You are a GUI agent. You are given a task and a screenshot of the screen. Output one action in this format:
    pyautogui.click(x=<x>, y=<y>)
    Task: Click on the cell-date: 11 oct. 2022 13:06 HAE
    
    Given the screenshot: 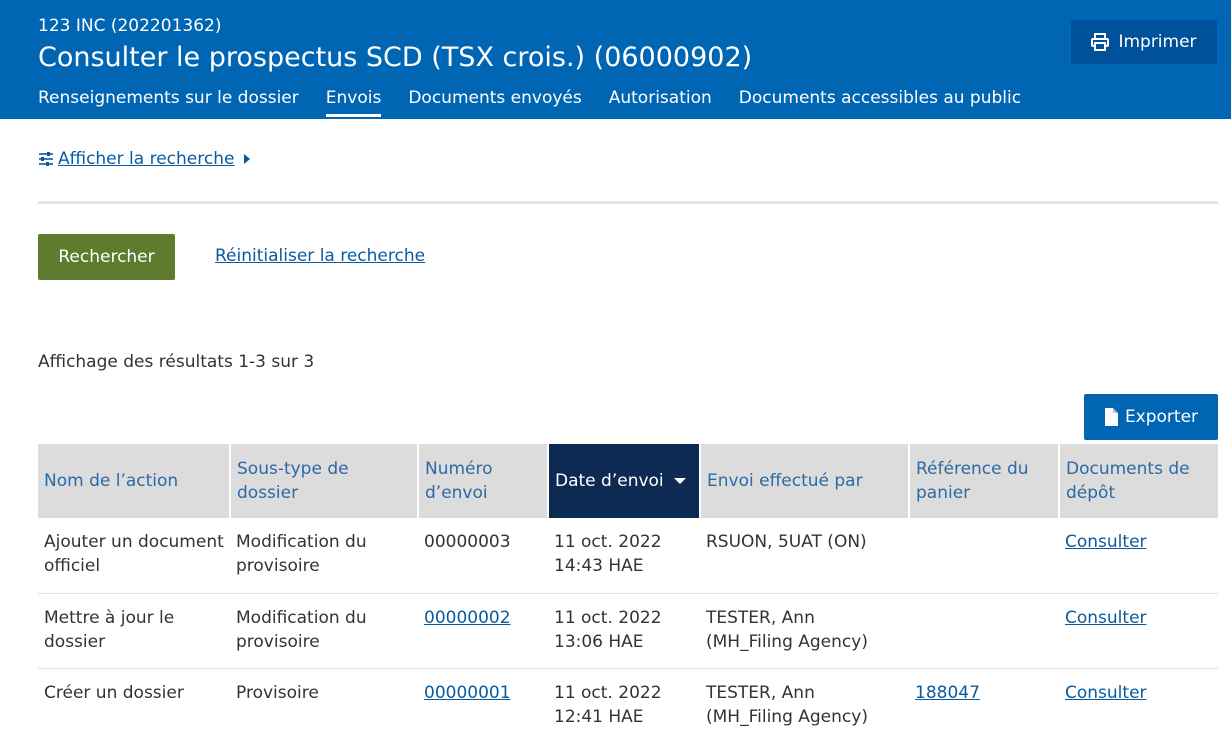 What is the action you would take?
    pyautogui.click(x=624, y=631)
    